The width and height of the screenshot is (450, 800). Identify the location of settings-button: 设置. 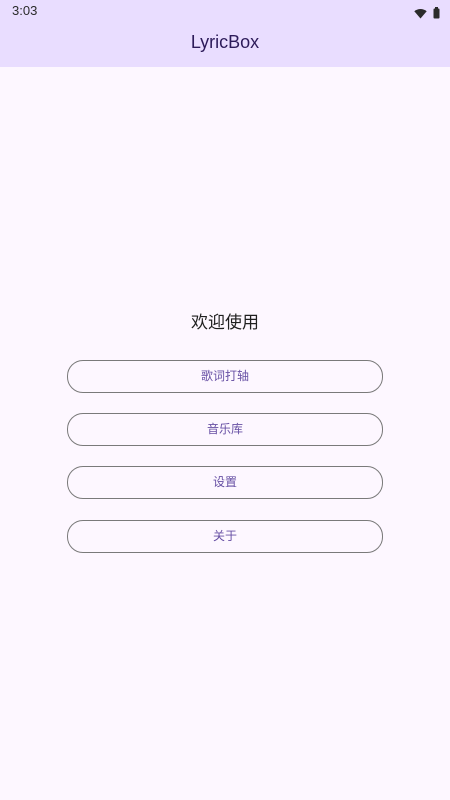
(225, 482).